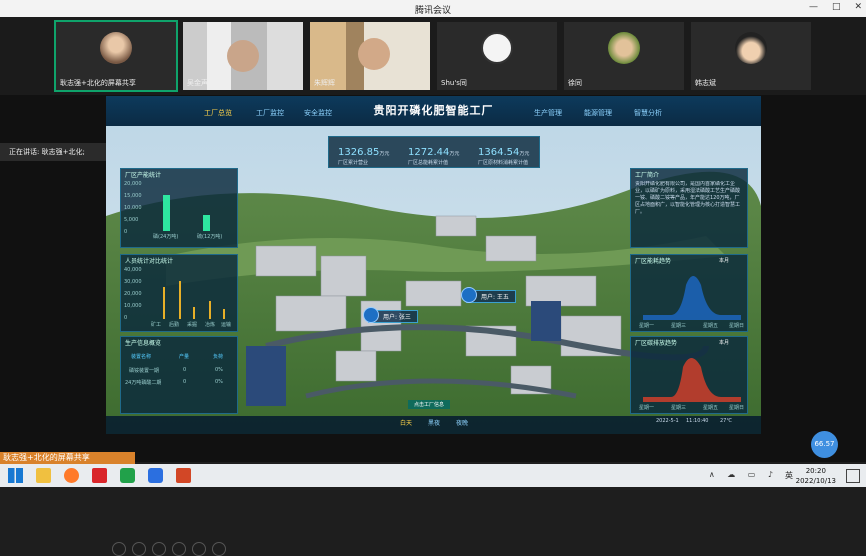  I want to click on user-pin: 用户: 王五, so click(488, 295).